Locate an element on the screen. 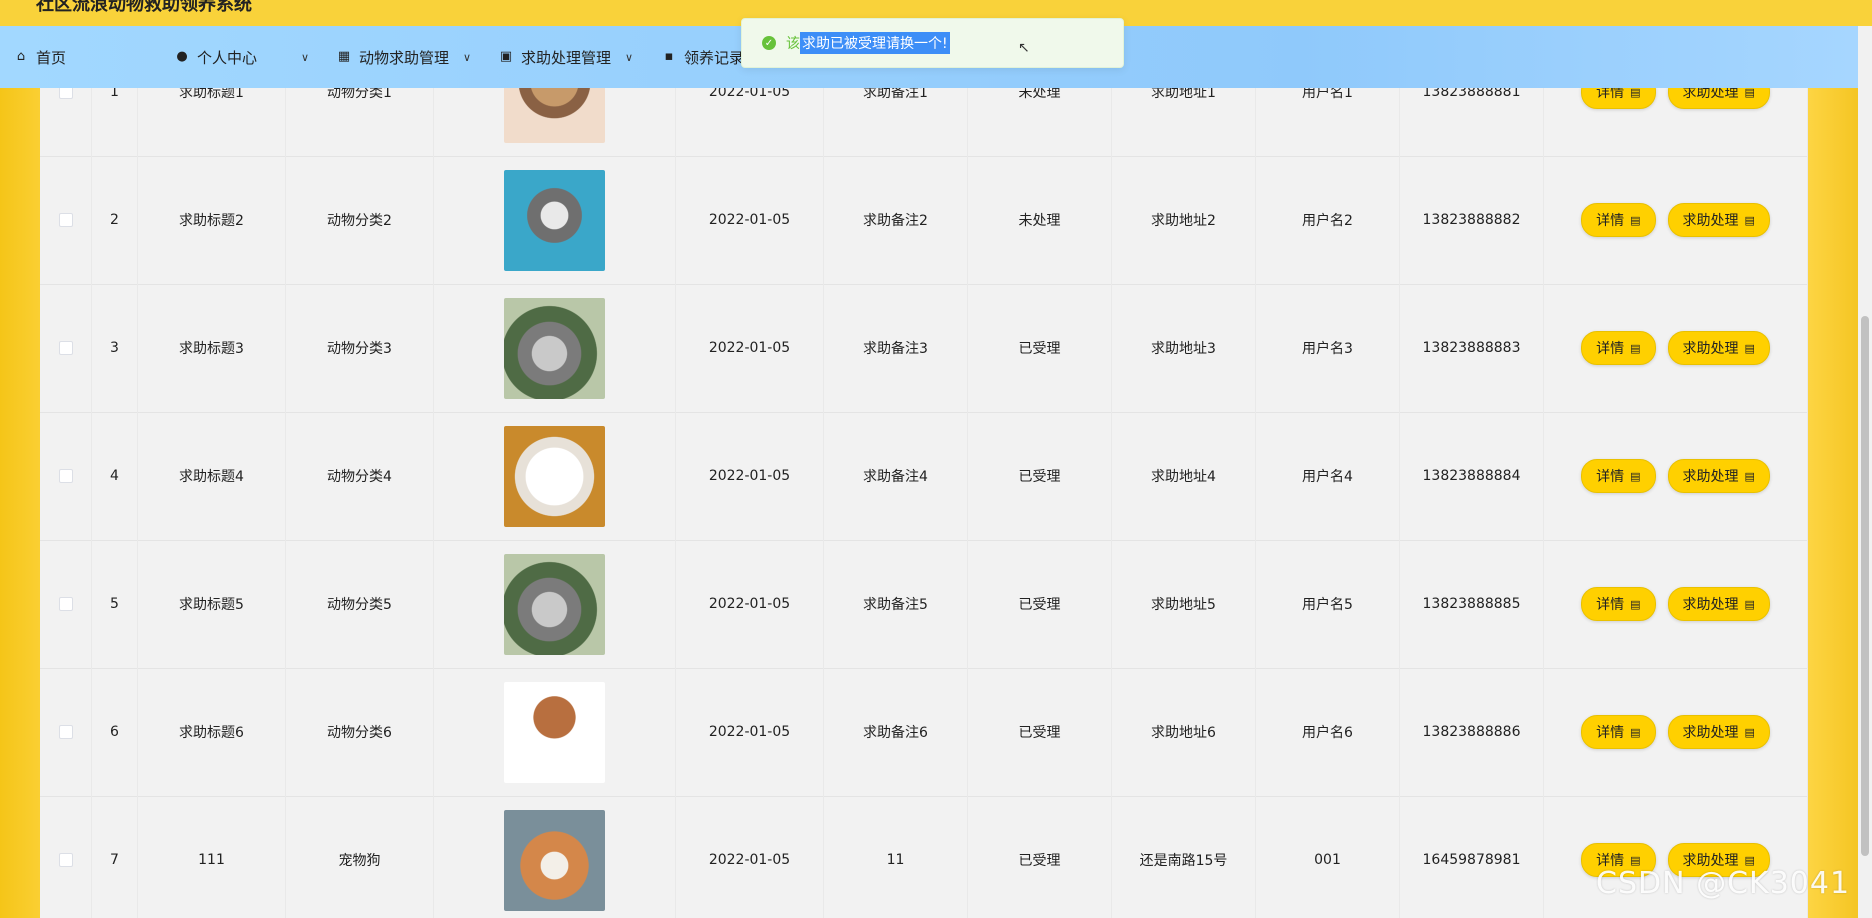 The width and height of the screenshot is (1872, 918). toast-message-selected: 求助已被受理请换一个! is located at coordinates (875, 43).